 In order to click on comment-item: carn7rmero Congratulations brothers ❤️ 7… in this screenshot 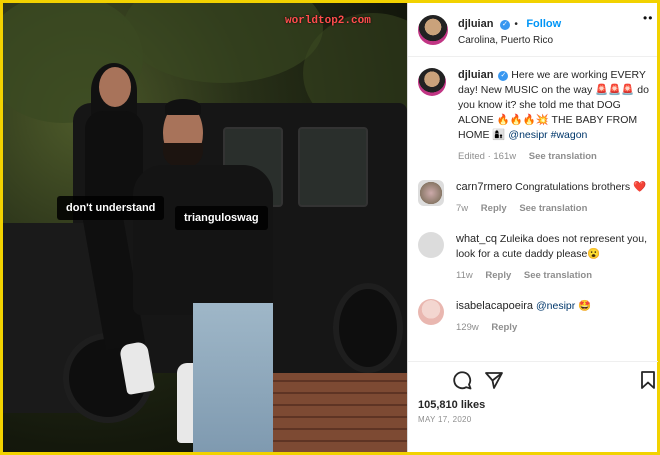, I will do `click(533, 190)`.